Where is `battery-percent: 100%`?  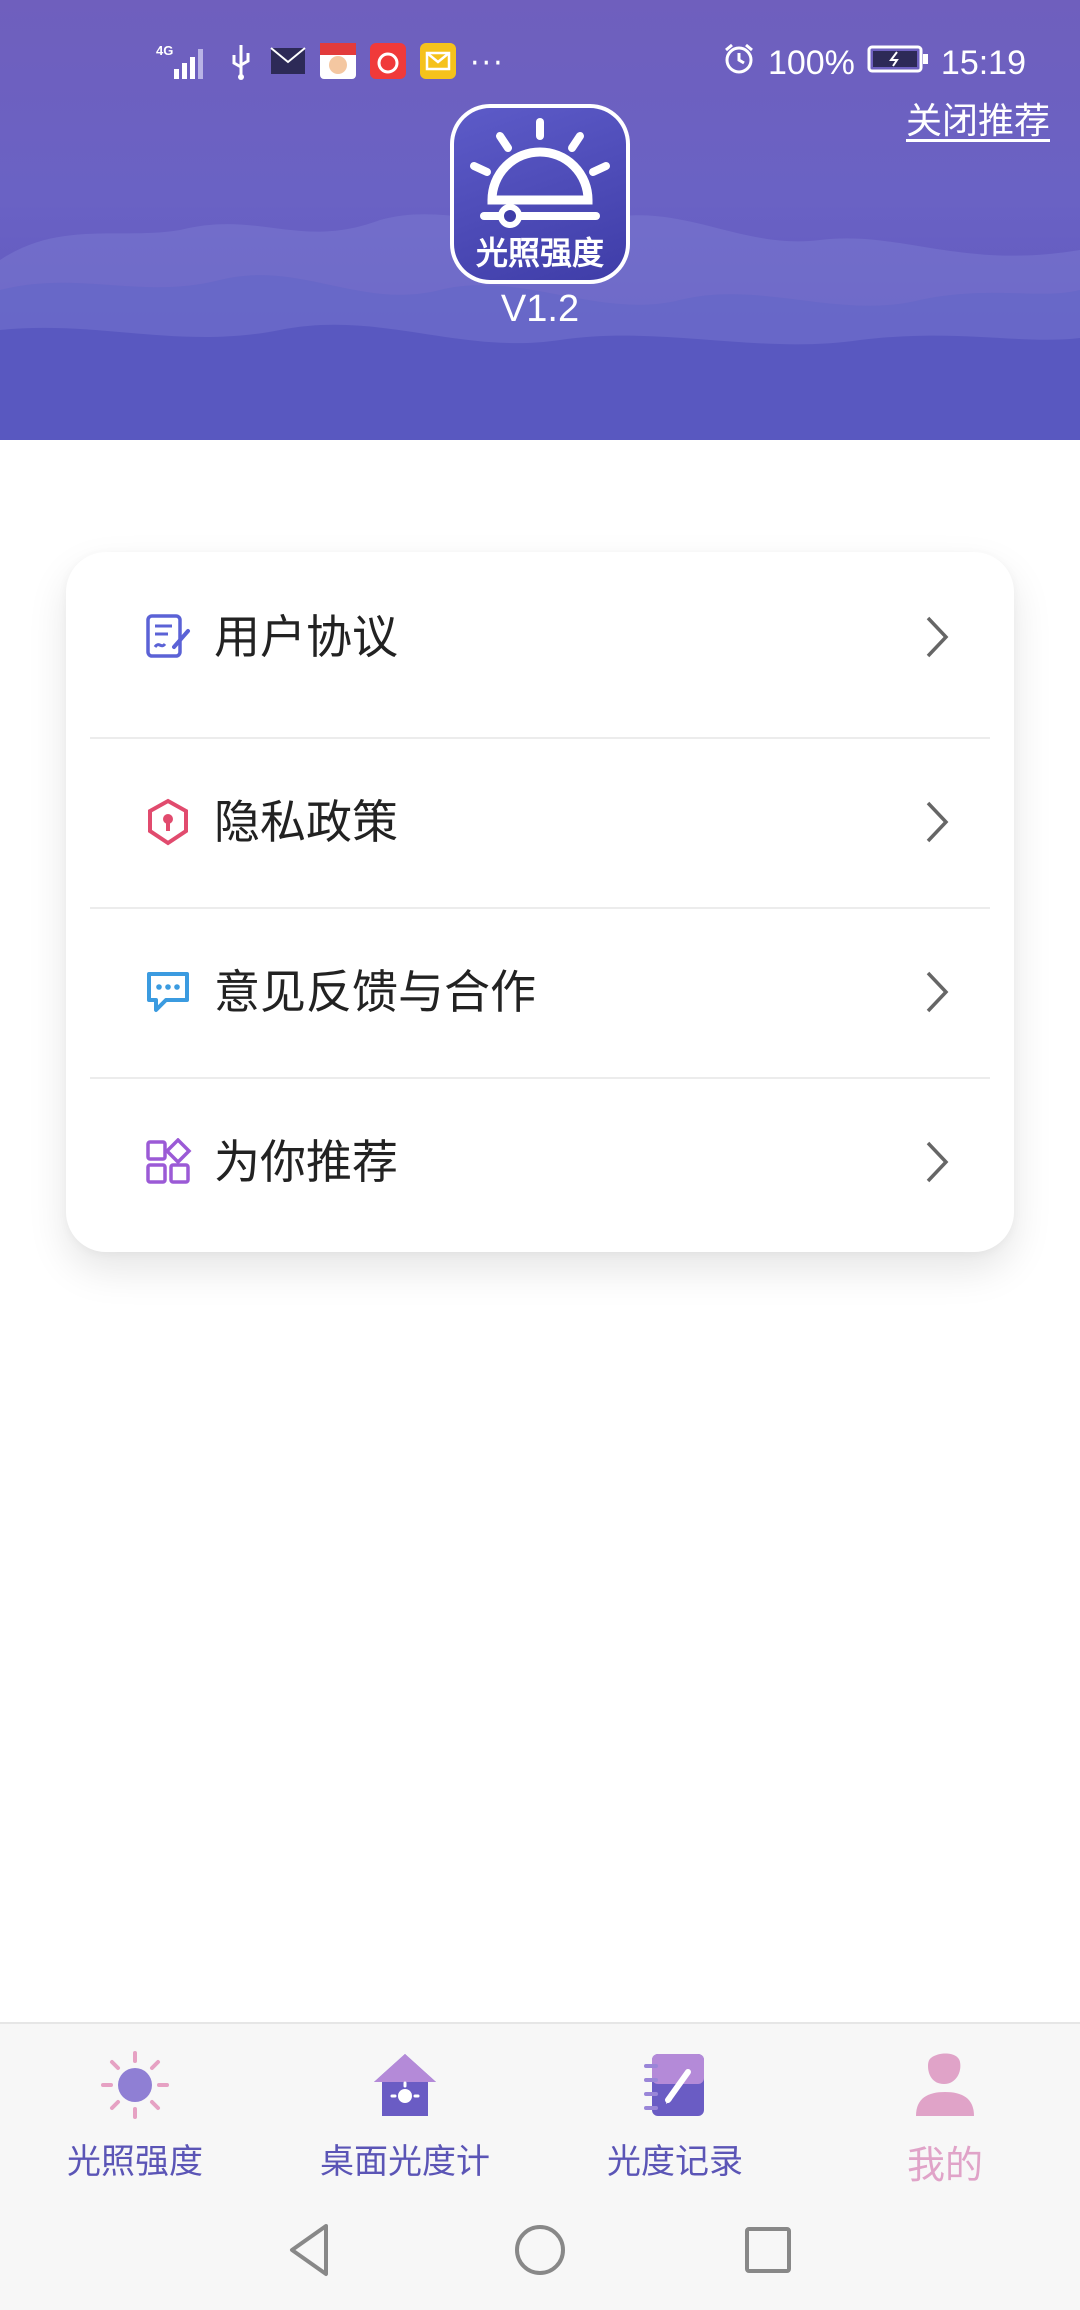
battery-percent: 100% is located at coordinates (811, 62).